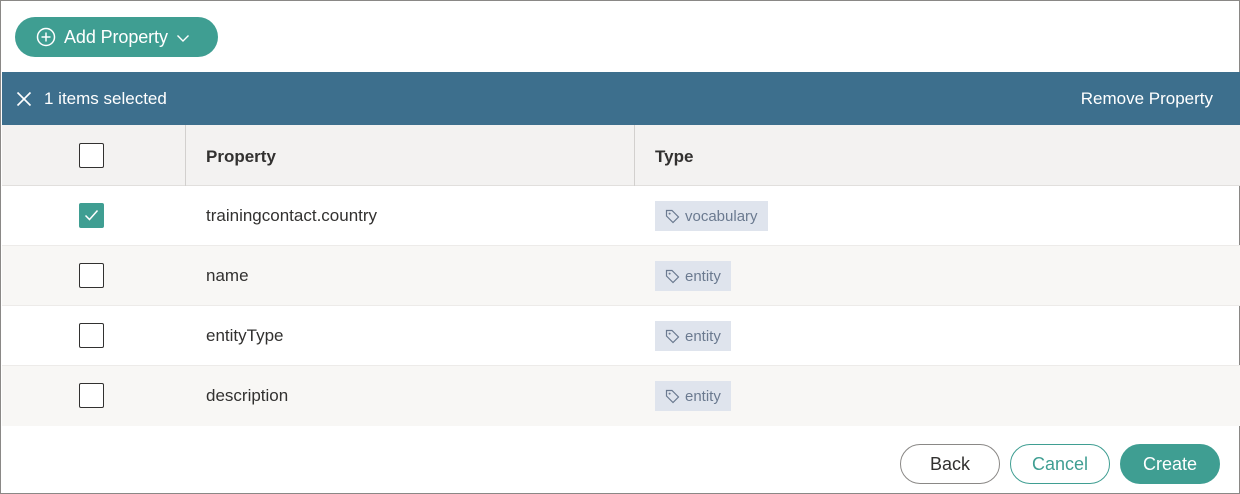 The width and height of the screenshot is (1240, 494). Describe the element at coordinates (182, 38) in the screenshot. I see `chevron-down-icon` at that location.